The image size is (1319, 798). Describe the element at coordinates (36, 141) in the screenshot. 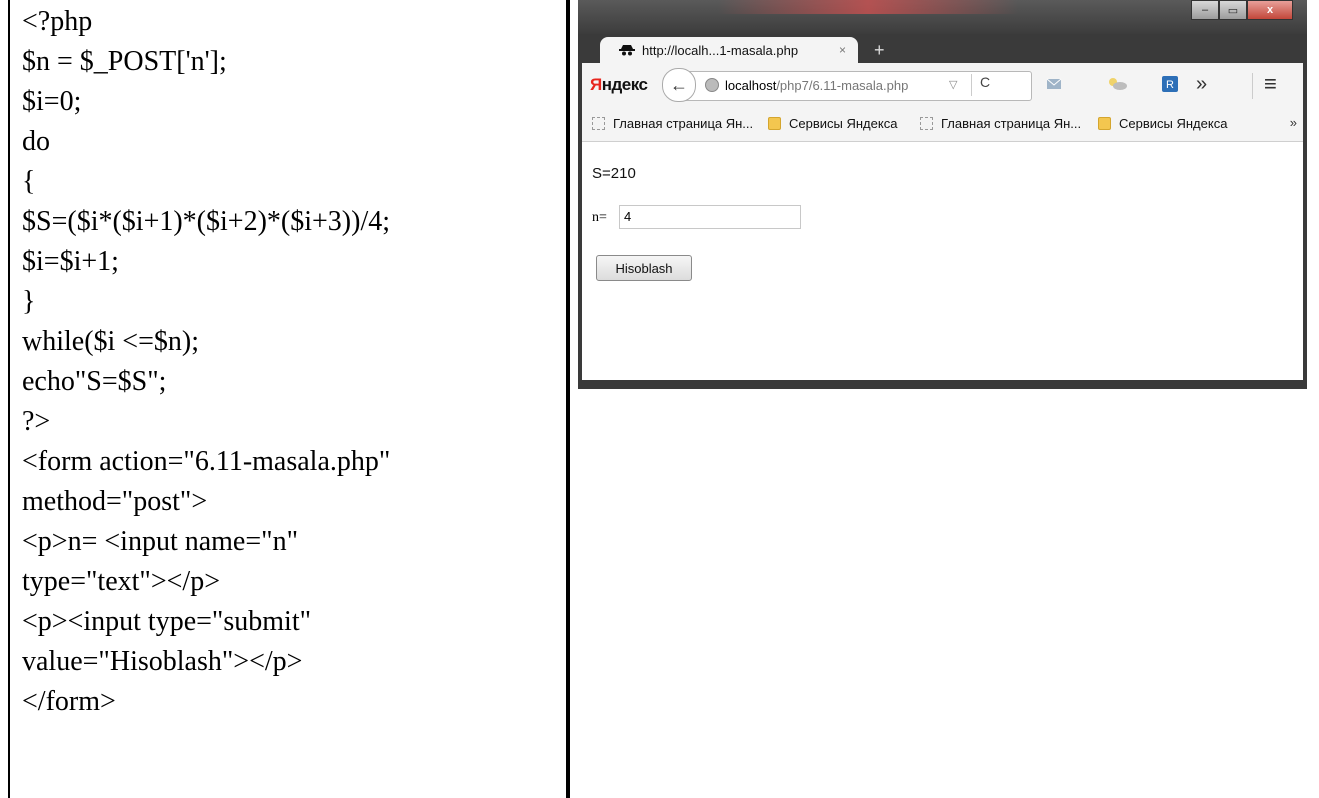

I see `code-line: do` at that location.